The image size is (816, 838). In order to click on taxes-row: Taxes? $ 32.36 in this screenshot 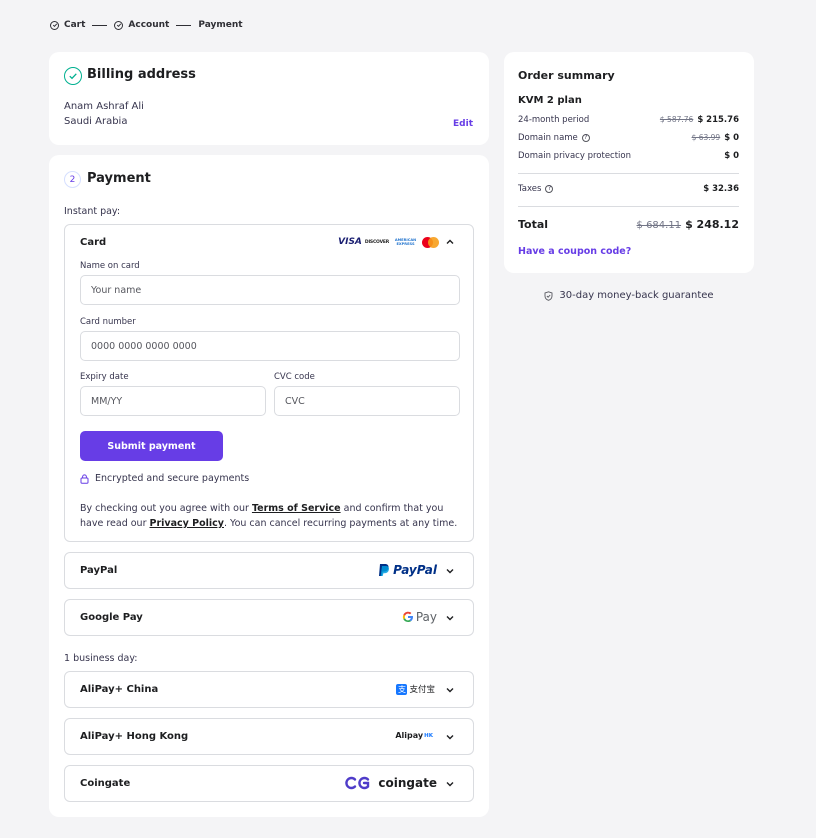, I will do `click(628, 189)`.